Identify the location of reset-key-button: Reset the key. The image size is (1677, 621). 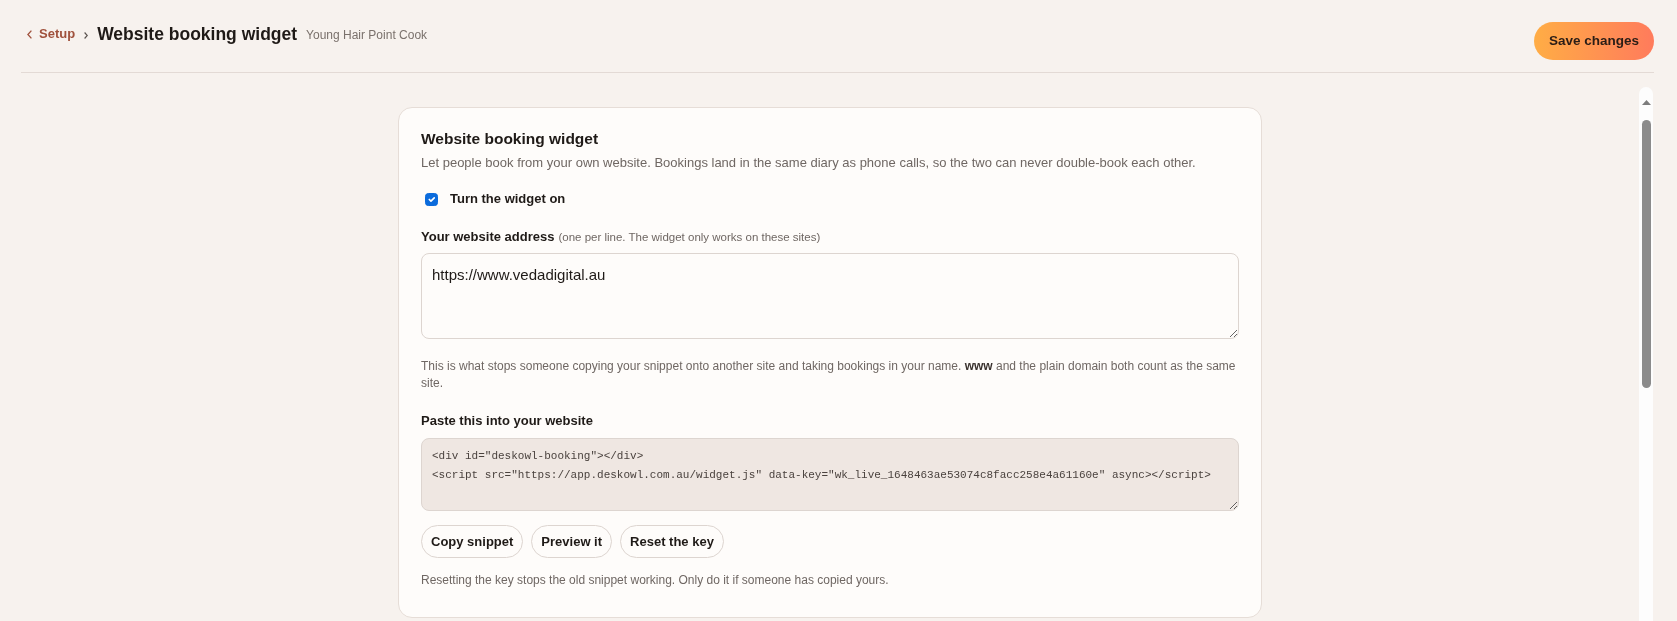
(672, 541).